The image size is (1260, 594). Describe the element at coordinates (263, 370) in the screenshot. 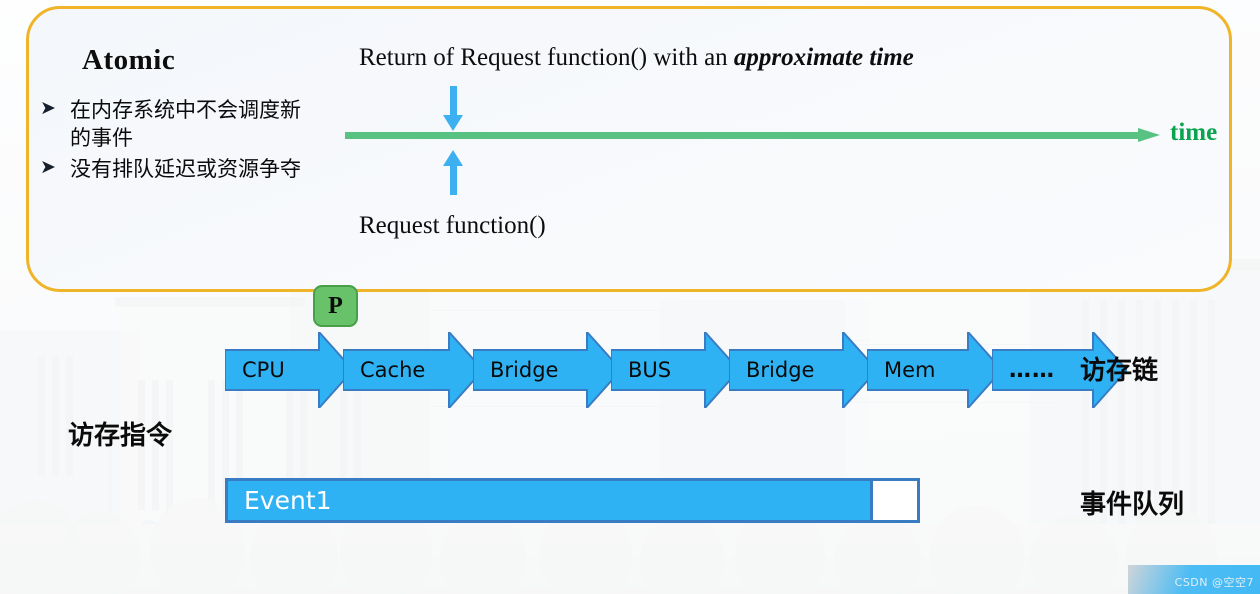

I see `chain-arrow-label: CPU` at that location.